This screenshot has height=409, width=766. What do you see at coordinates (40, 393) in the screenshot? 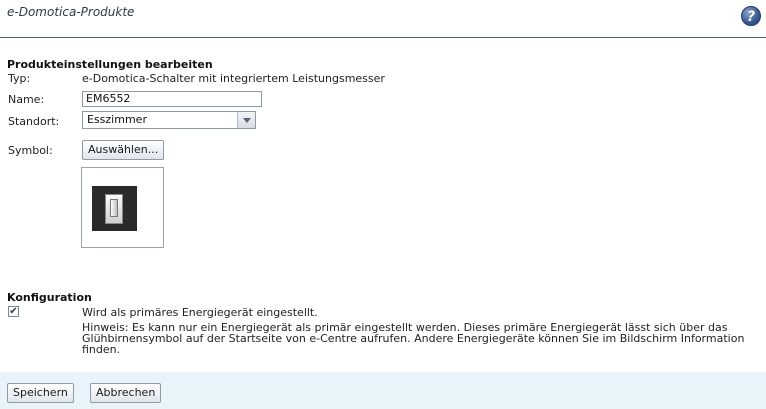
I see `save-button: Speichern` at bounding box center [40, 393].